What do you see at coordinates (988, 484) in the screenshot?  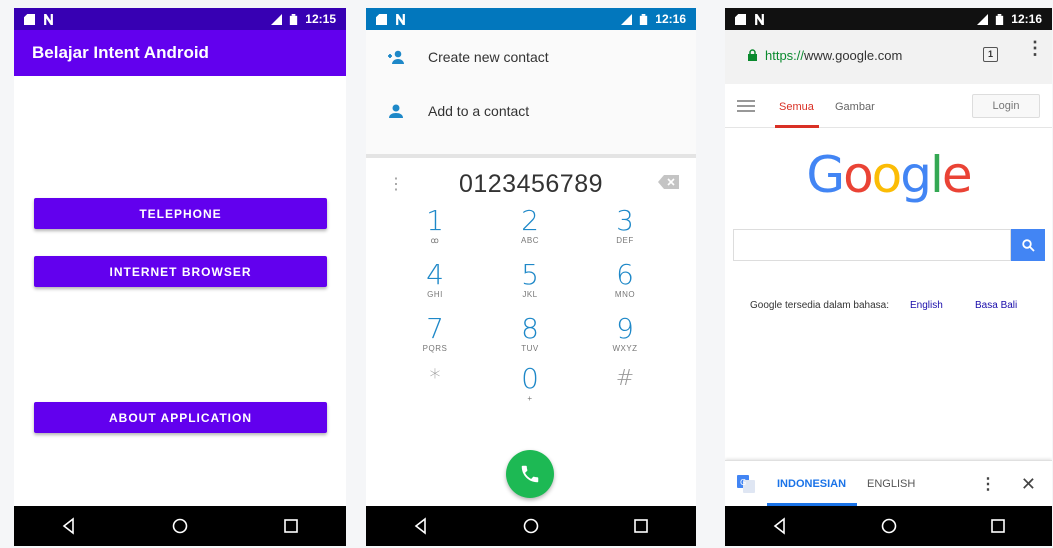 I see `translate-menu-icon: ⋮` at bounding box center [988, 484].